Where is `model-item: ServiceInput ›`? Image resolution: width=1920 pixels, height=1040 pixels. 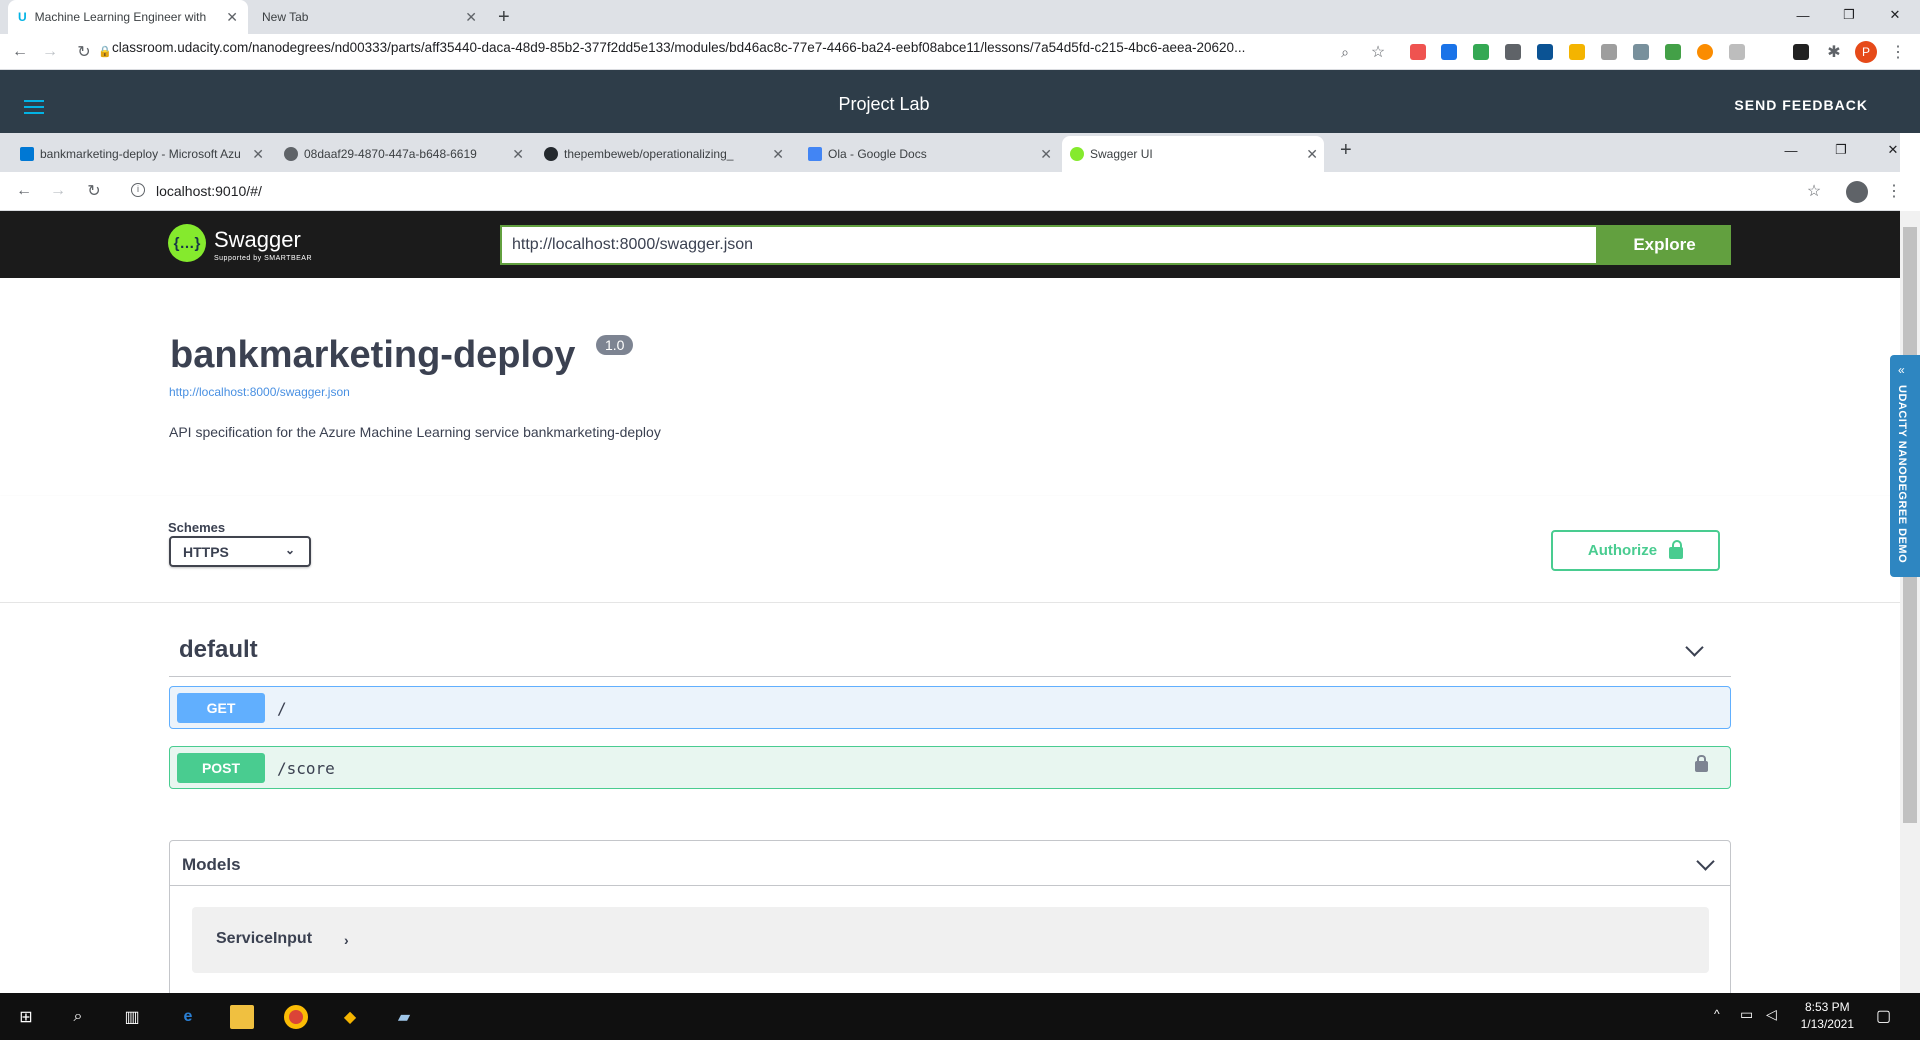
model-item: ServiceInput › is located at coordinates (950, 940).